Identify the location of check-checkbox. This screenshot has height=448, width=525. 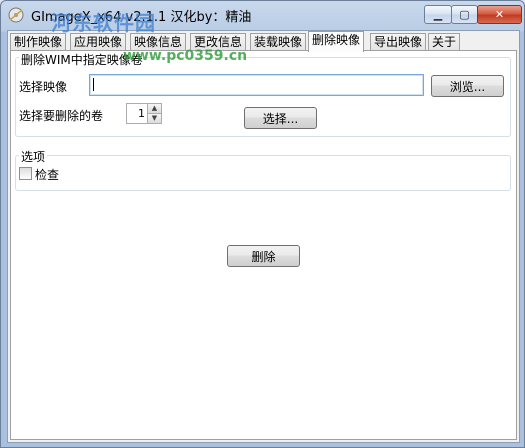
(25, 173).